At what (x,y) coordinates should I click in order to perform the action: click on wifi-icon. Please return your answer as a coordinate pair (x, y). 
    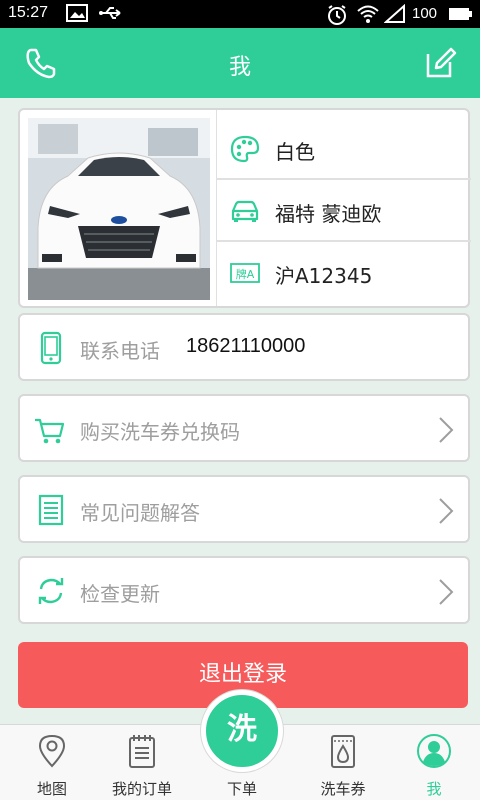
    Looking at the image, I should click on (368, 14).